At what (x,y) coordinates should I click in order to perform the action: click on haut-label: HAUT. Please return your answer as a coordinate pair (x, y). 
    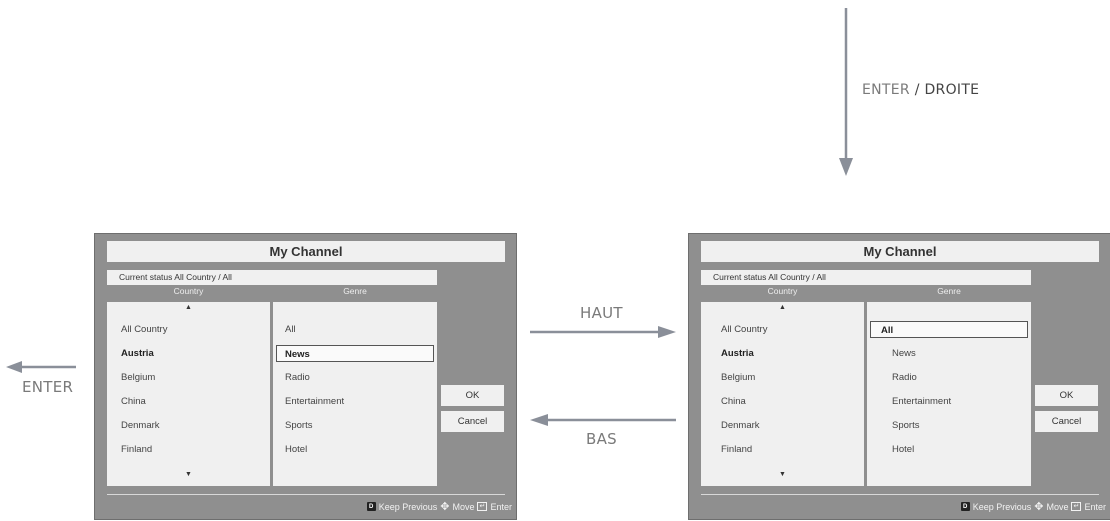
    Looking at the image, I should click on (601, 313).